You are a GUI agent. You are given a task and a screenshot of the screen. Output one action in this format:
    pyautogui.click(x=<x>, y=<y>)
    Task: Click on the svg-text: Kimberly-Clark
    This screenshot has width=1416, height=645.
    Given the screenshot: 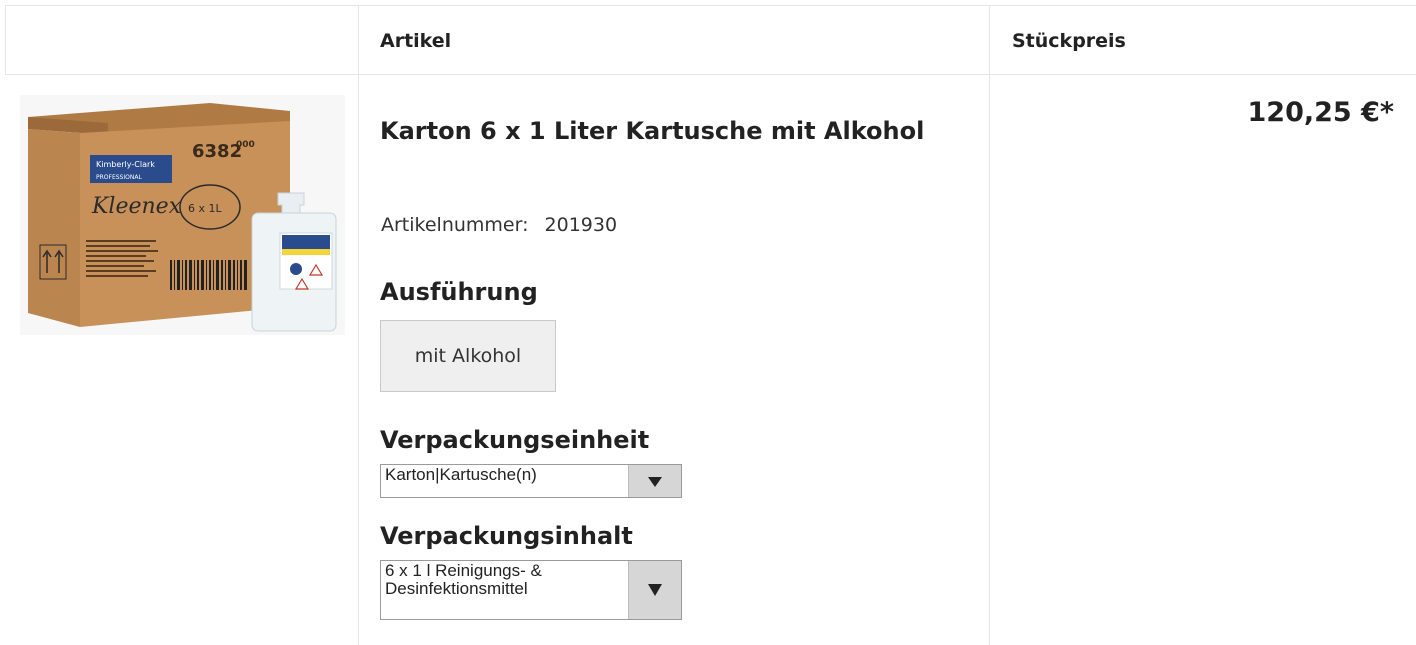 What is the action you would take?
    pyautogui.click(x=125, y=164)
    